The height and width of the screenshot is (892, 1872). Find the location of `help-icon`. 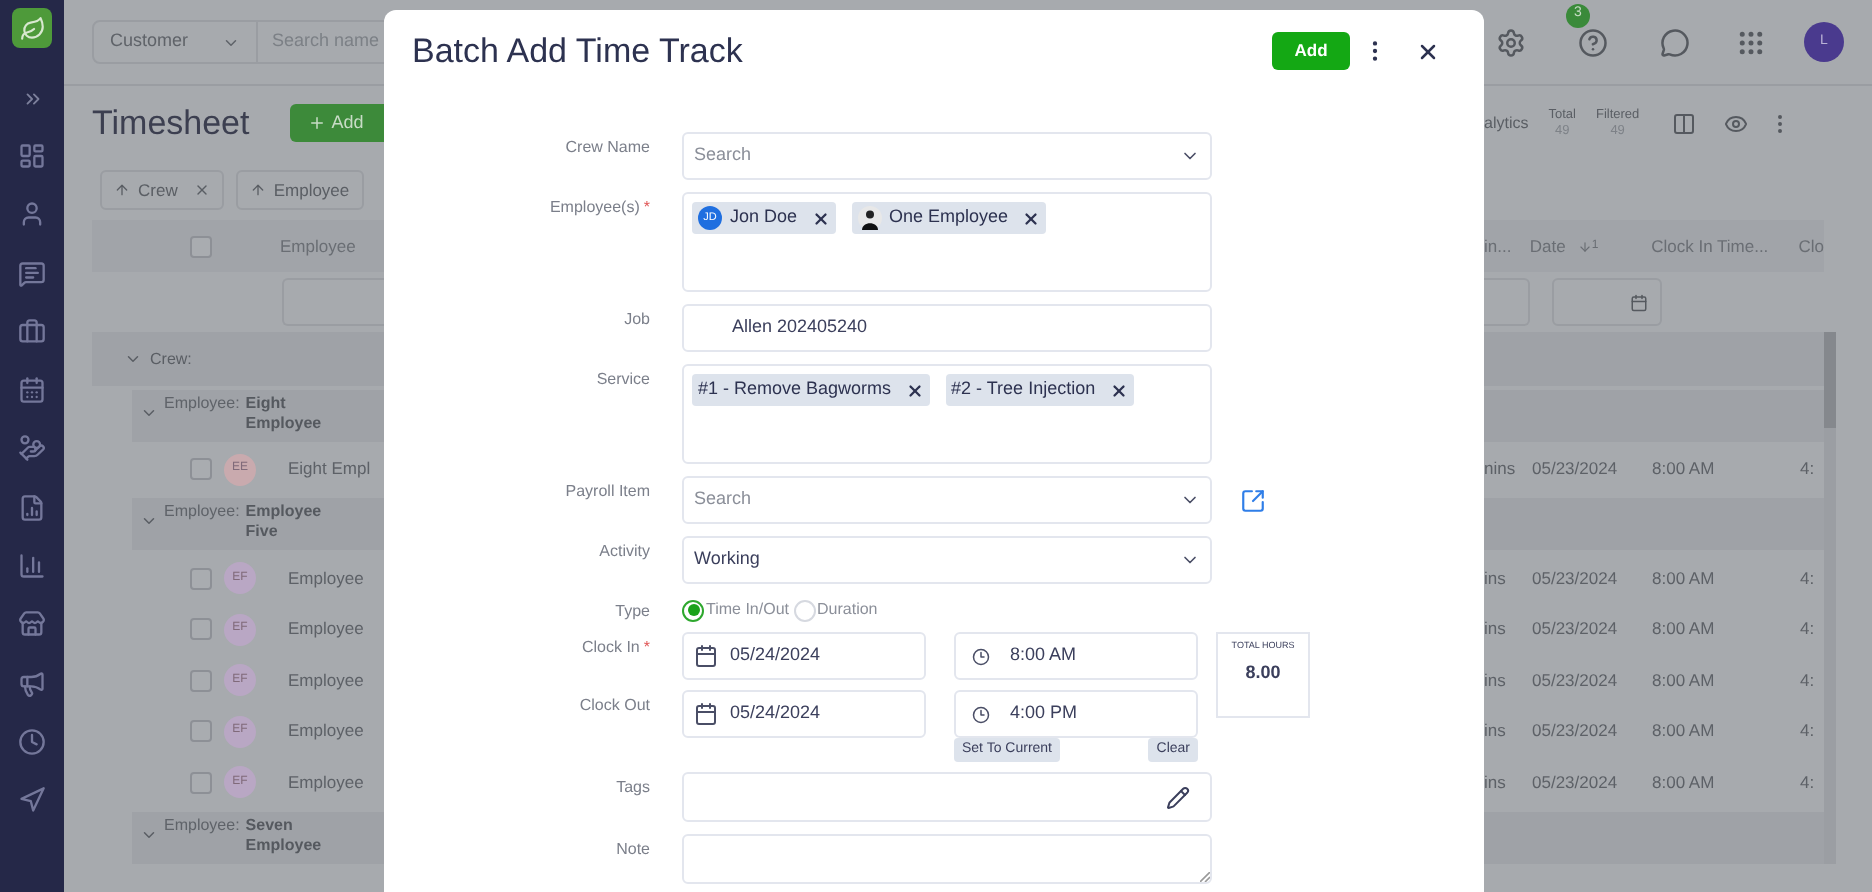

help-icon is located at coordinates (1593, 42).